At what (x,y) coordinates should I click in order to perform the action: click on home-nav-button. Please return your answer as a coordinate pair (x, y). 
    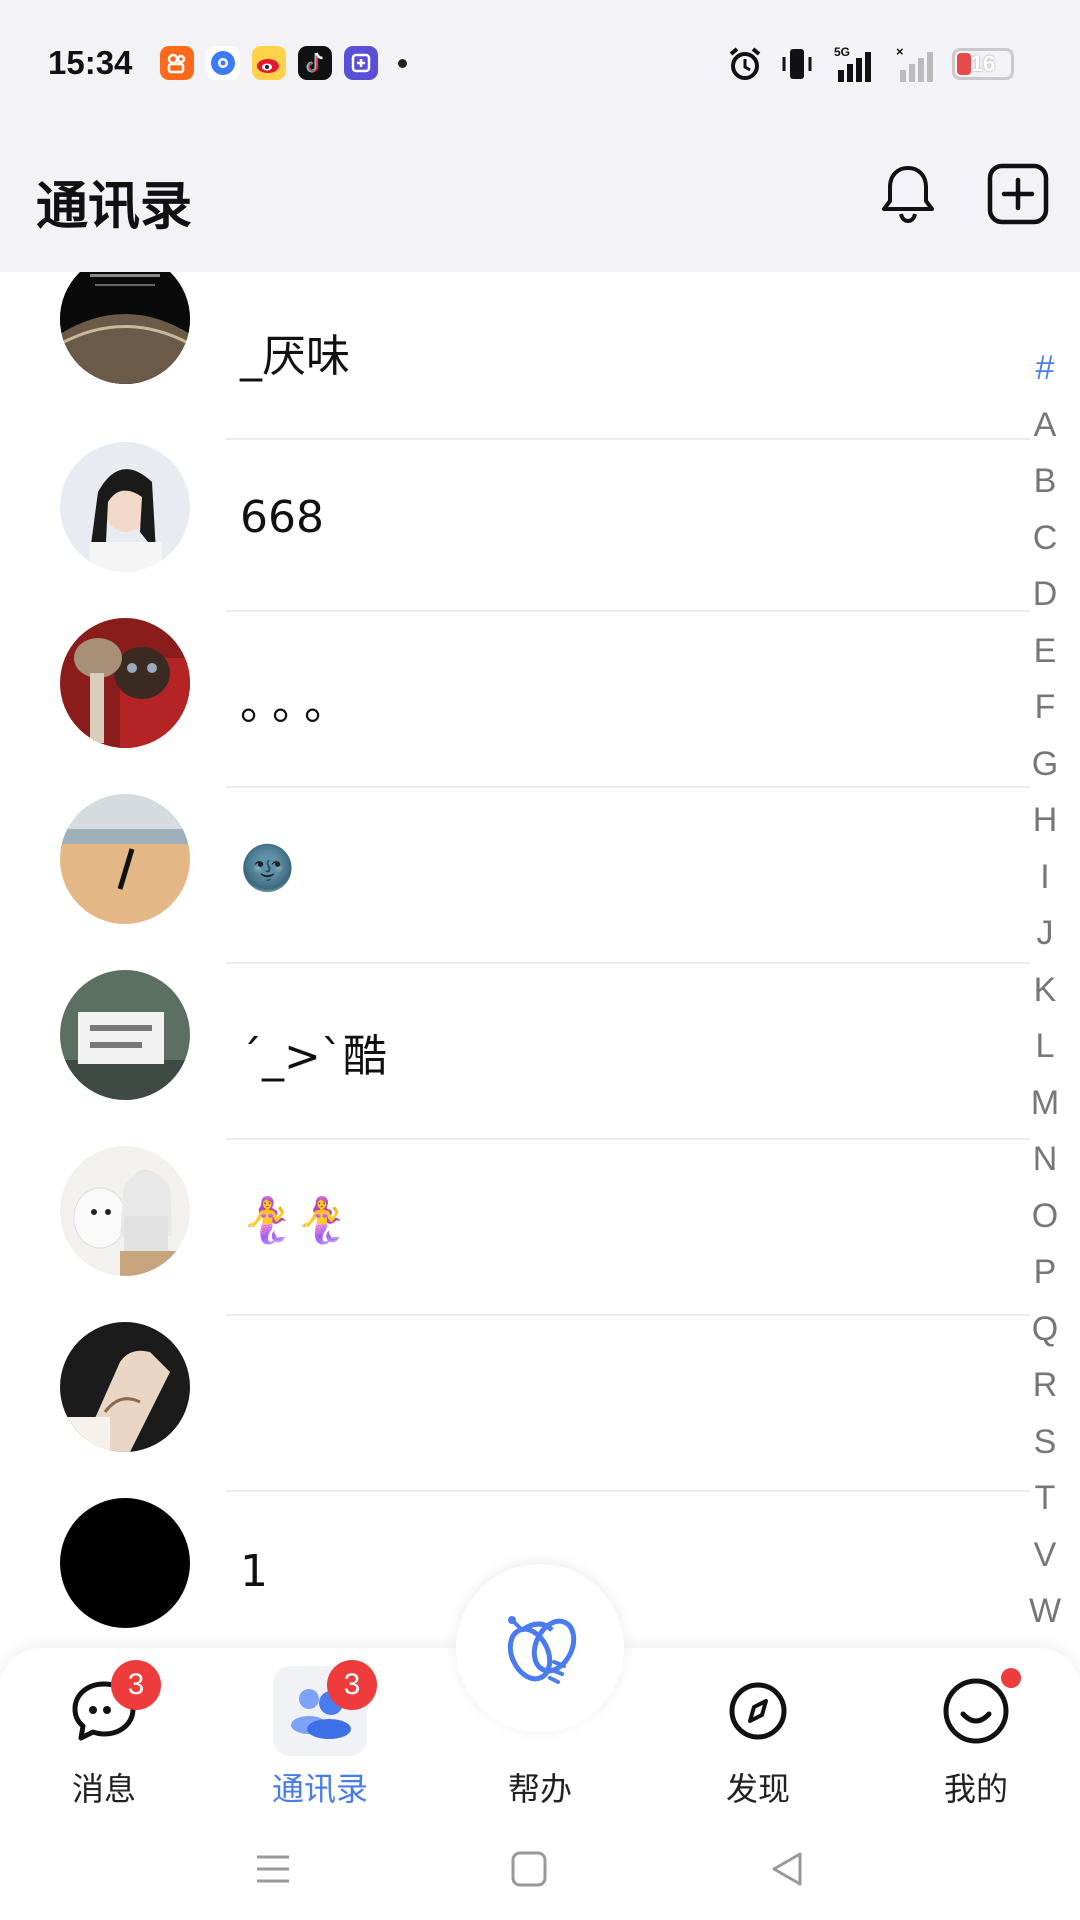
    Looking at the image, I should click on (529, 1869).